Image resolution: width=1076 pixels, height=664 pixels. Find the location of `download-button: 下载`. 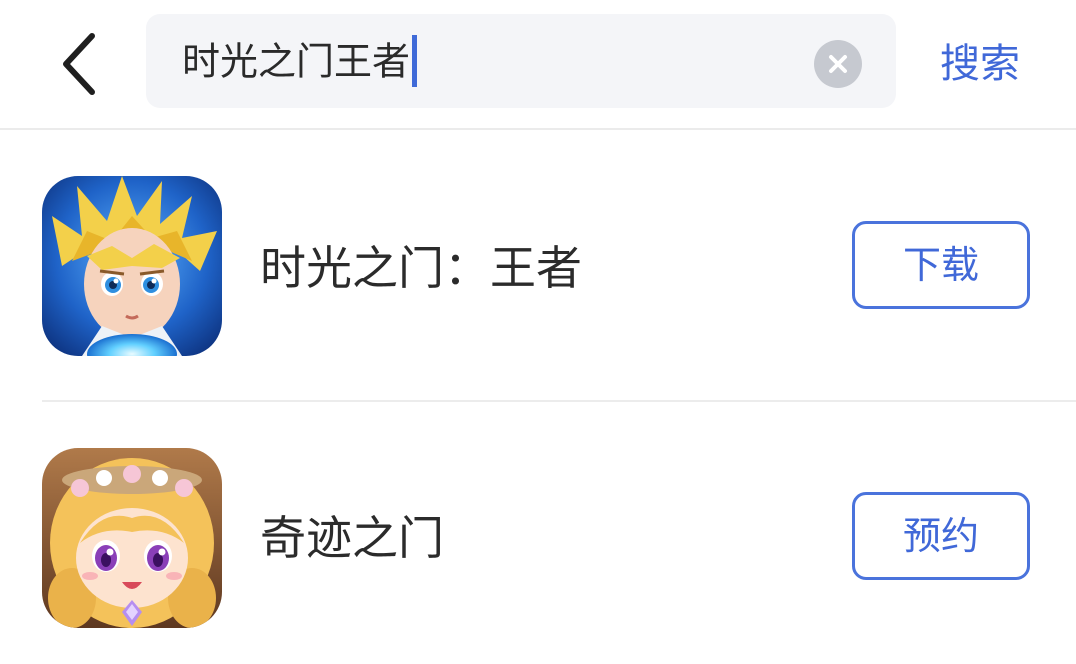

download-button: 下载 is located at coordinates (941, 265).